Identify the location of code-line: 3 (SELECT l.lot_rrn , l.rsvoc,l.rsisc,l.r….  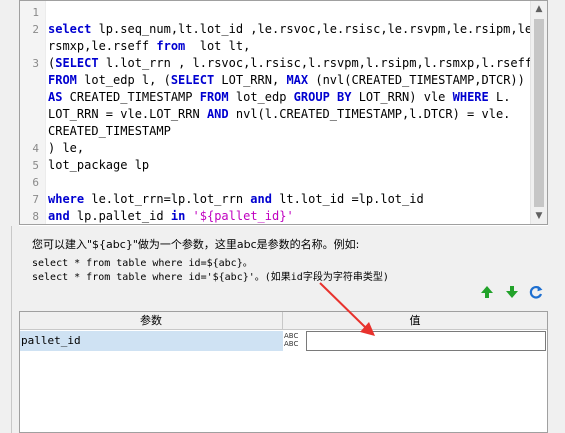
(276, 63).